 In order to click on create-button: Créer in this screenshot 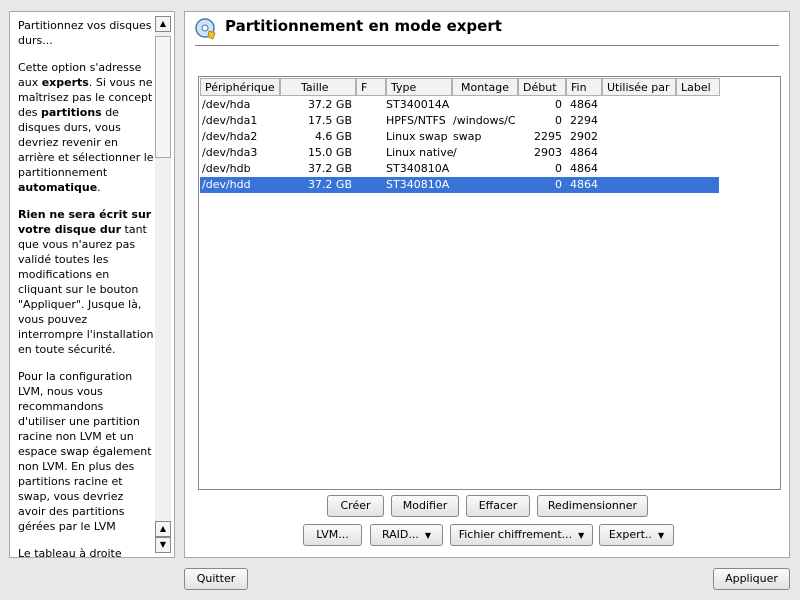, I will do `click(355, 506)`.